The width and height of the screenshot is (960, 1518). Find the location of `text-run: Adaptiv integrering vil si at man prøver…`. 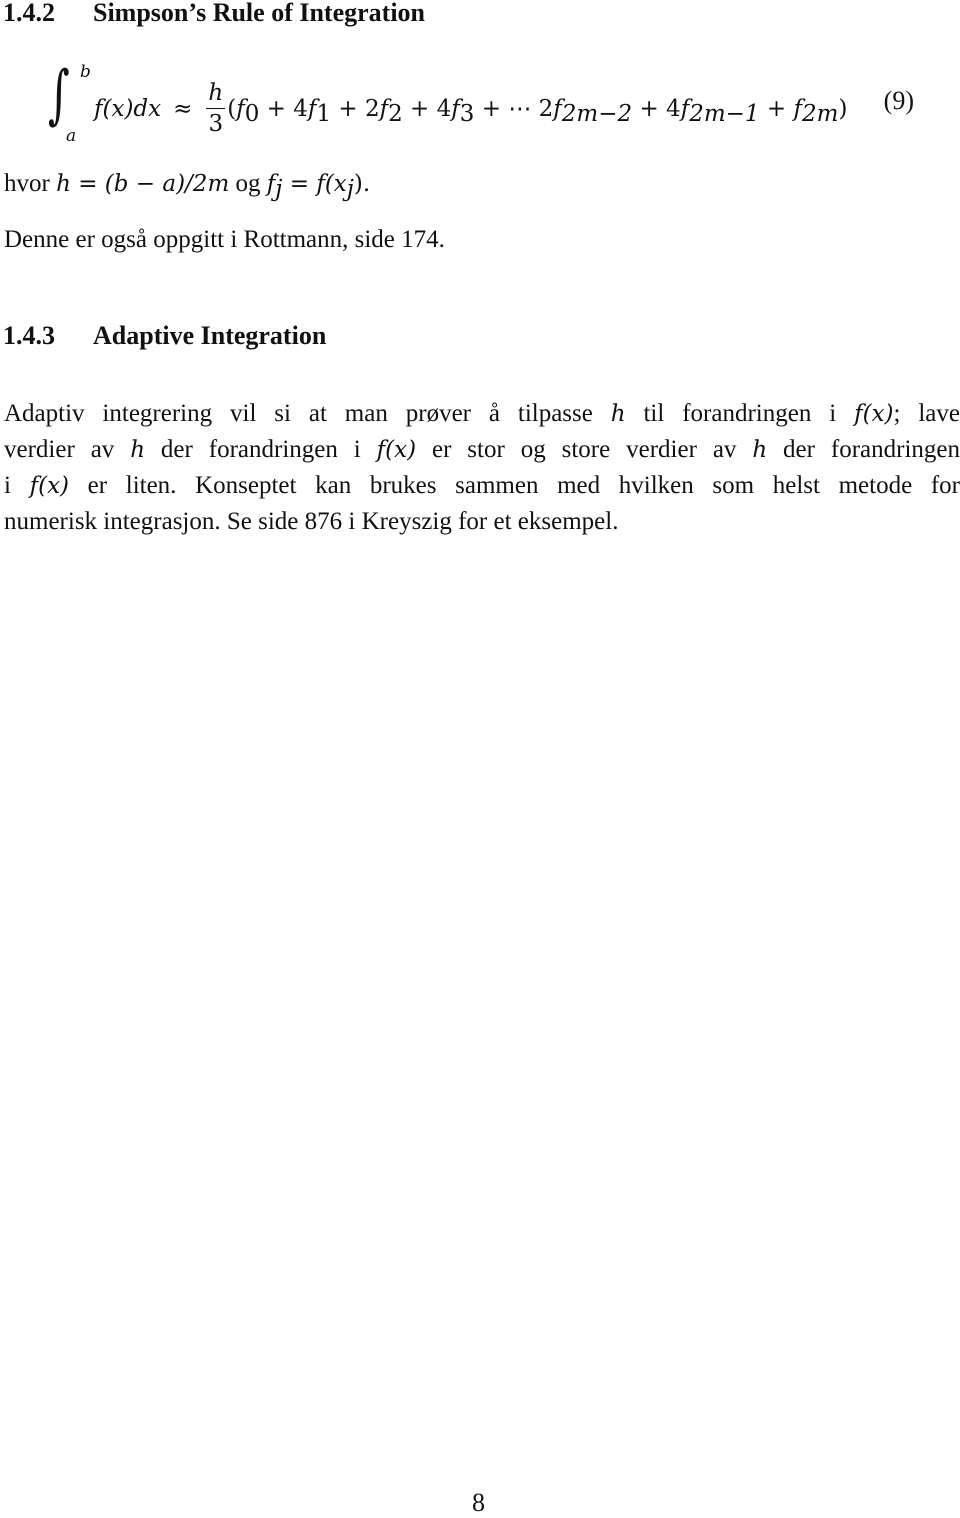

text-run: Adaptiv integrering vil si at man prøver… is located at coordinates (307, 413).